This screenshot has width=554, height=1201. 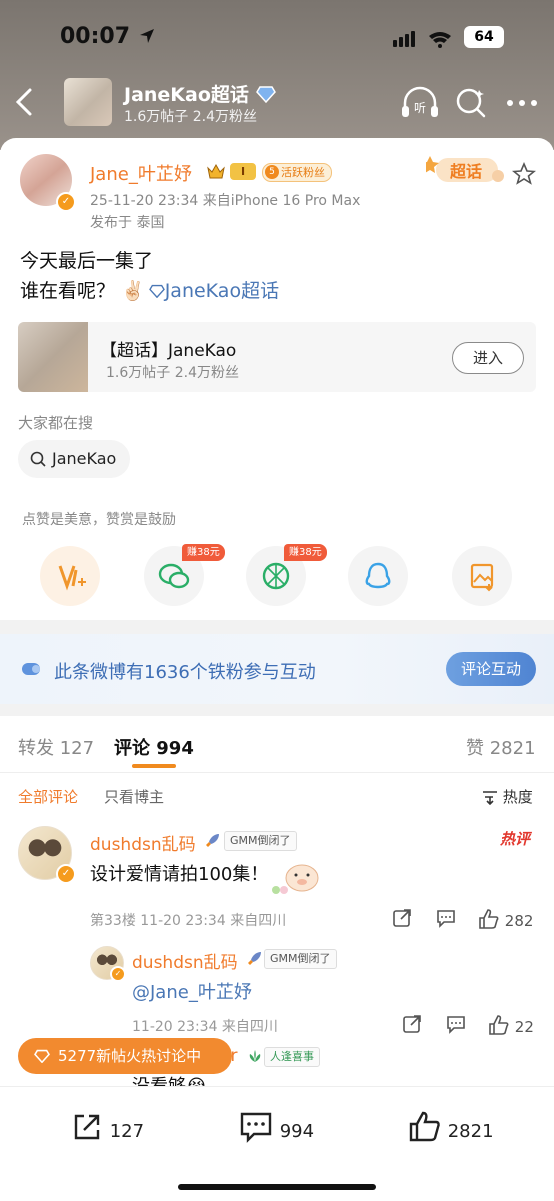 I want to click on status-bar: 00:07 64, so click(x=277, y=35).